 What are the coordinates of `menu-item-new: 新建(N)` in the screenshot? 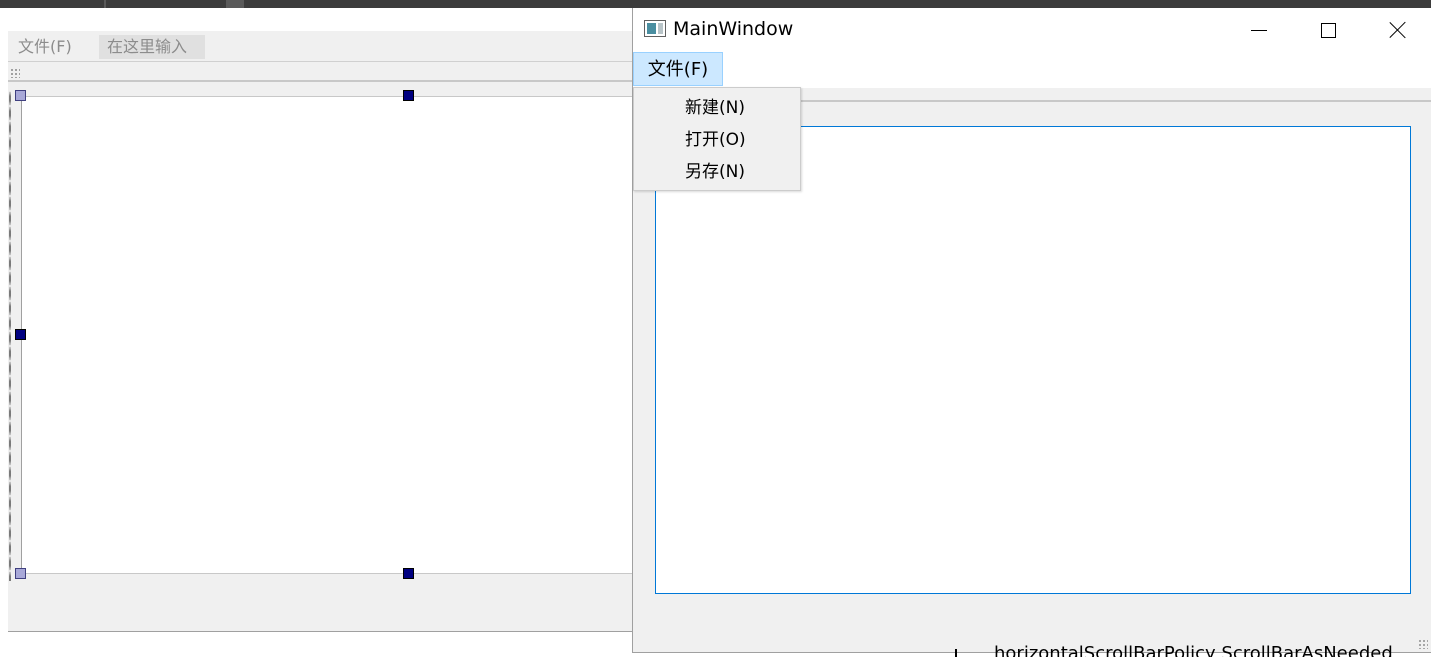 It's located at (717, 108).